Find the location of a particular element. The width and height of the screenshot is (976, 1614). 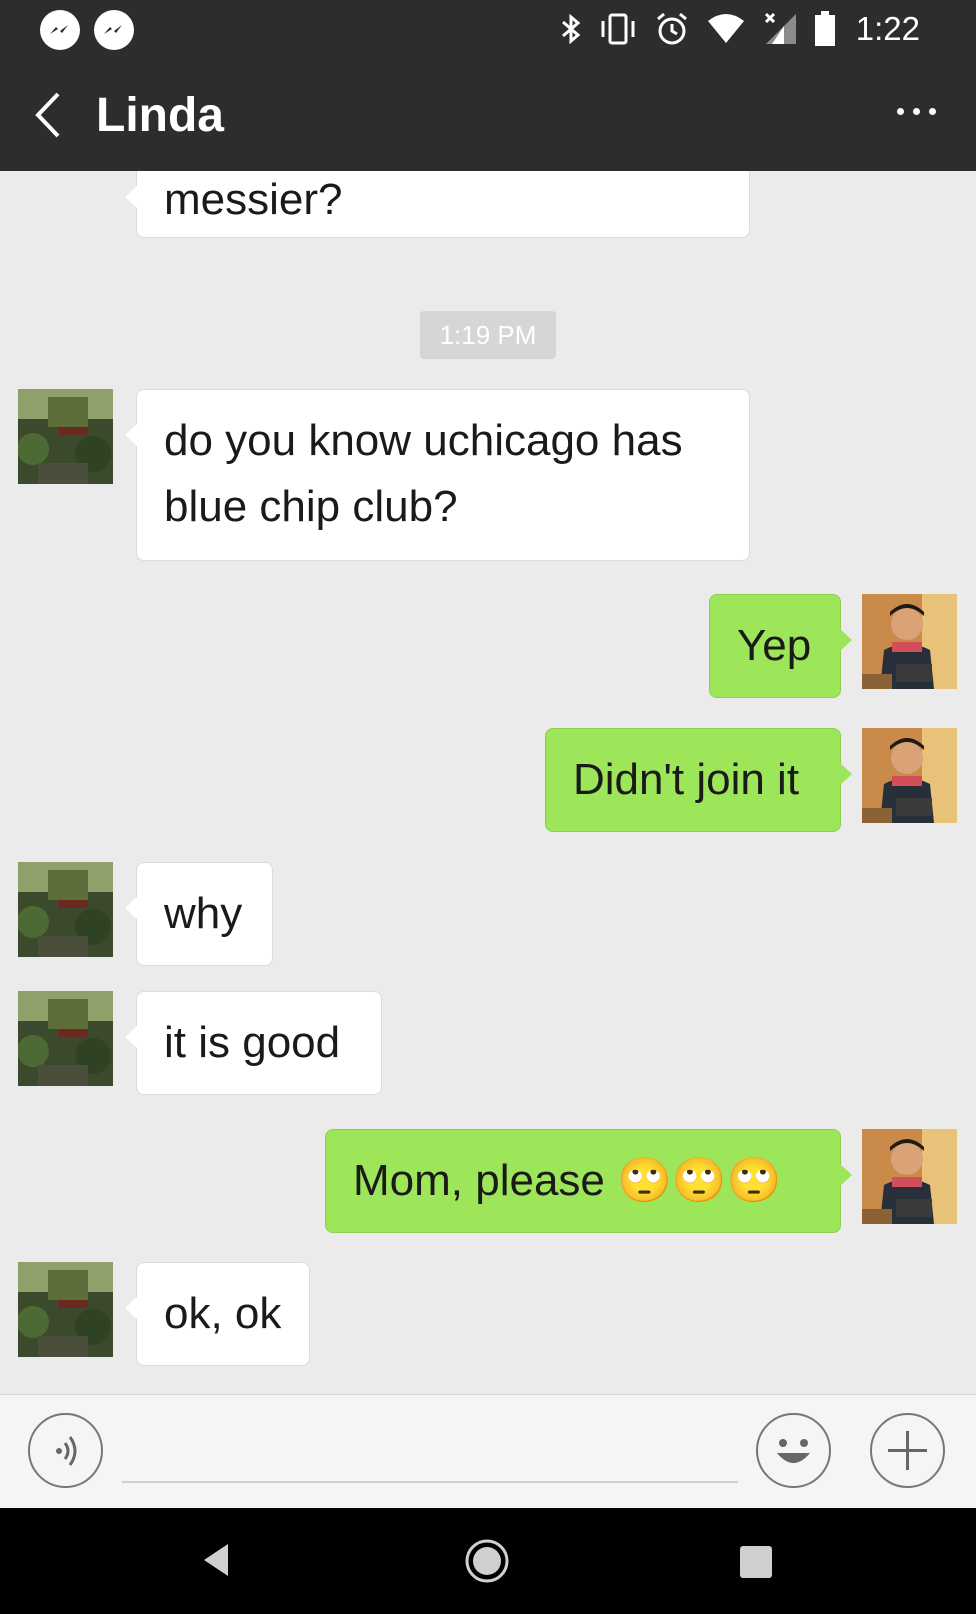

nav-home-icon is located at coordinates (487, 1561).